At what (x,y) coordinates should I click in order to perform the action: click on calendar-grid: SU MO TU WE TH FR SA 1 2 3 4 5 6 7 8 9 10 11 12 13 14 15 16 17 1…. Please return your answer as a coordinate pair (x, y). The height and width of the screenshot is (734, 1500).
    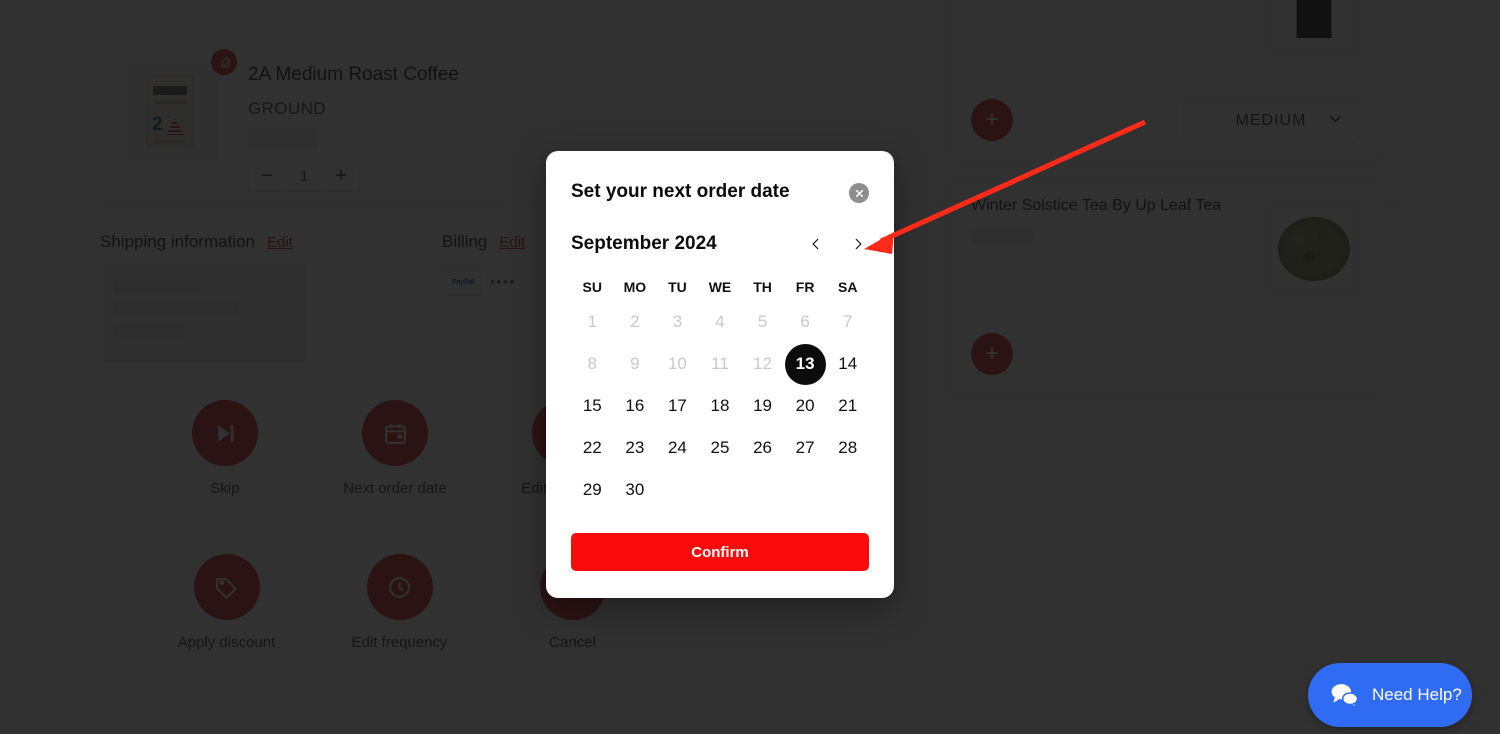
    Looking at the image, I should click on (720, 392).